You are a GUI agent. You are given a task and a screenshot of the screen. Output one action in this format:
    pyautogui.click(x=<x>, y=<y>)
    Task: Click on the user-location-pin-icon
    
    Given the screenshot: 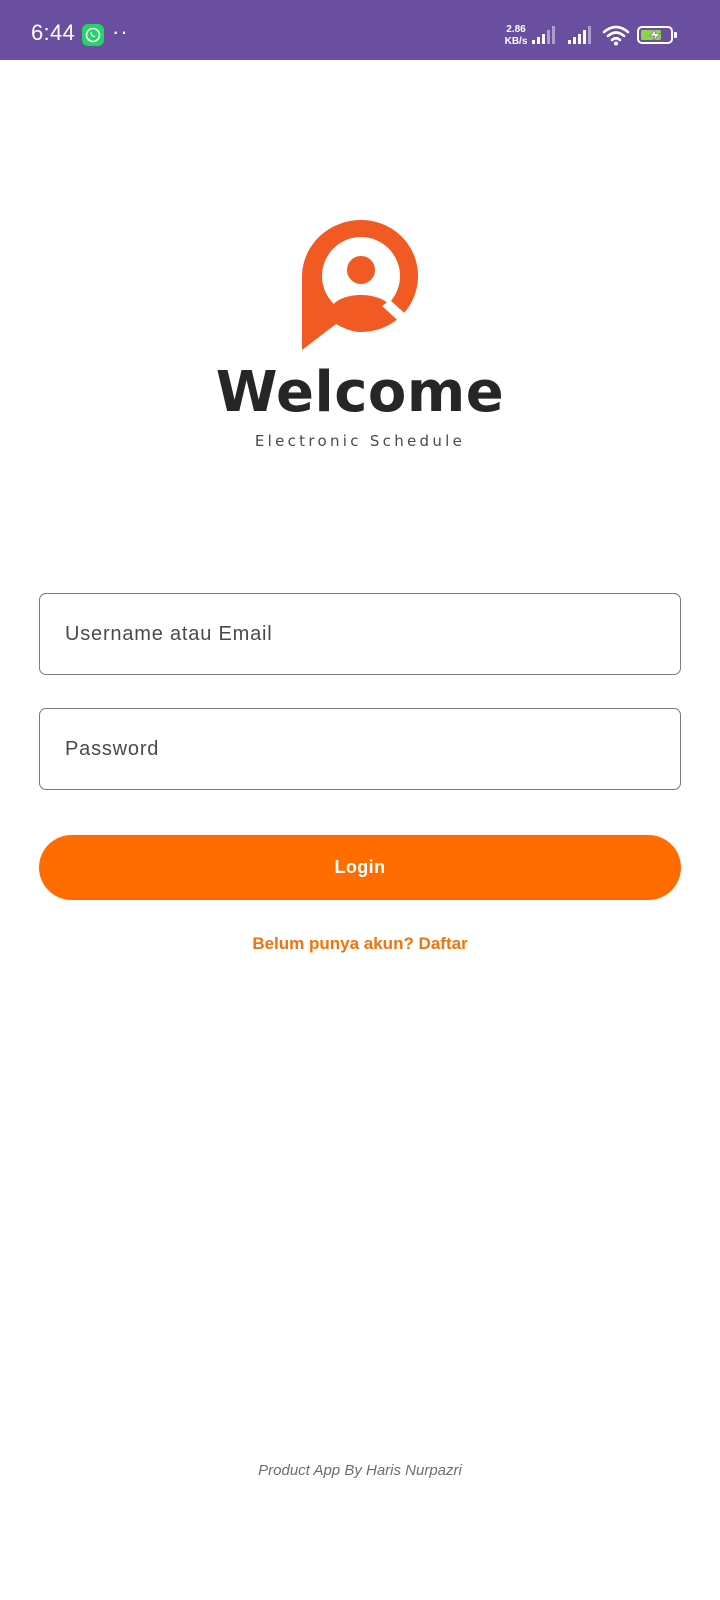 What is the action you would take?
    pyautogui.click(x=360, y=285)
    